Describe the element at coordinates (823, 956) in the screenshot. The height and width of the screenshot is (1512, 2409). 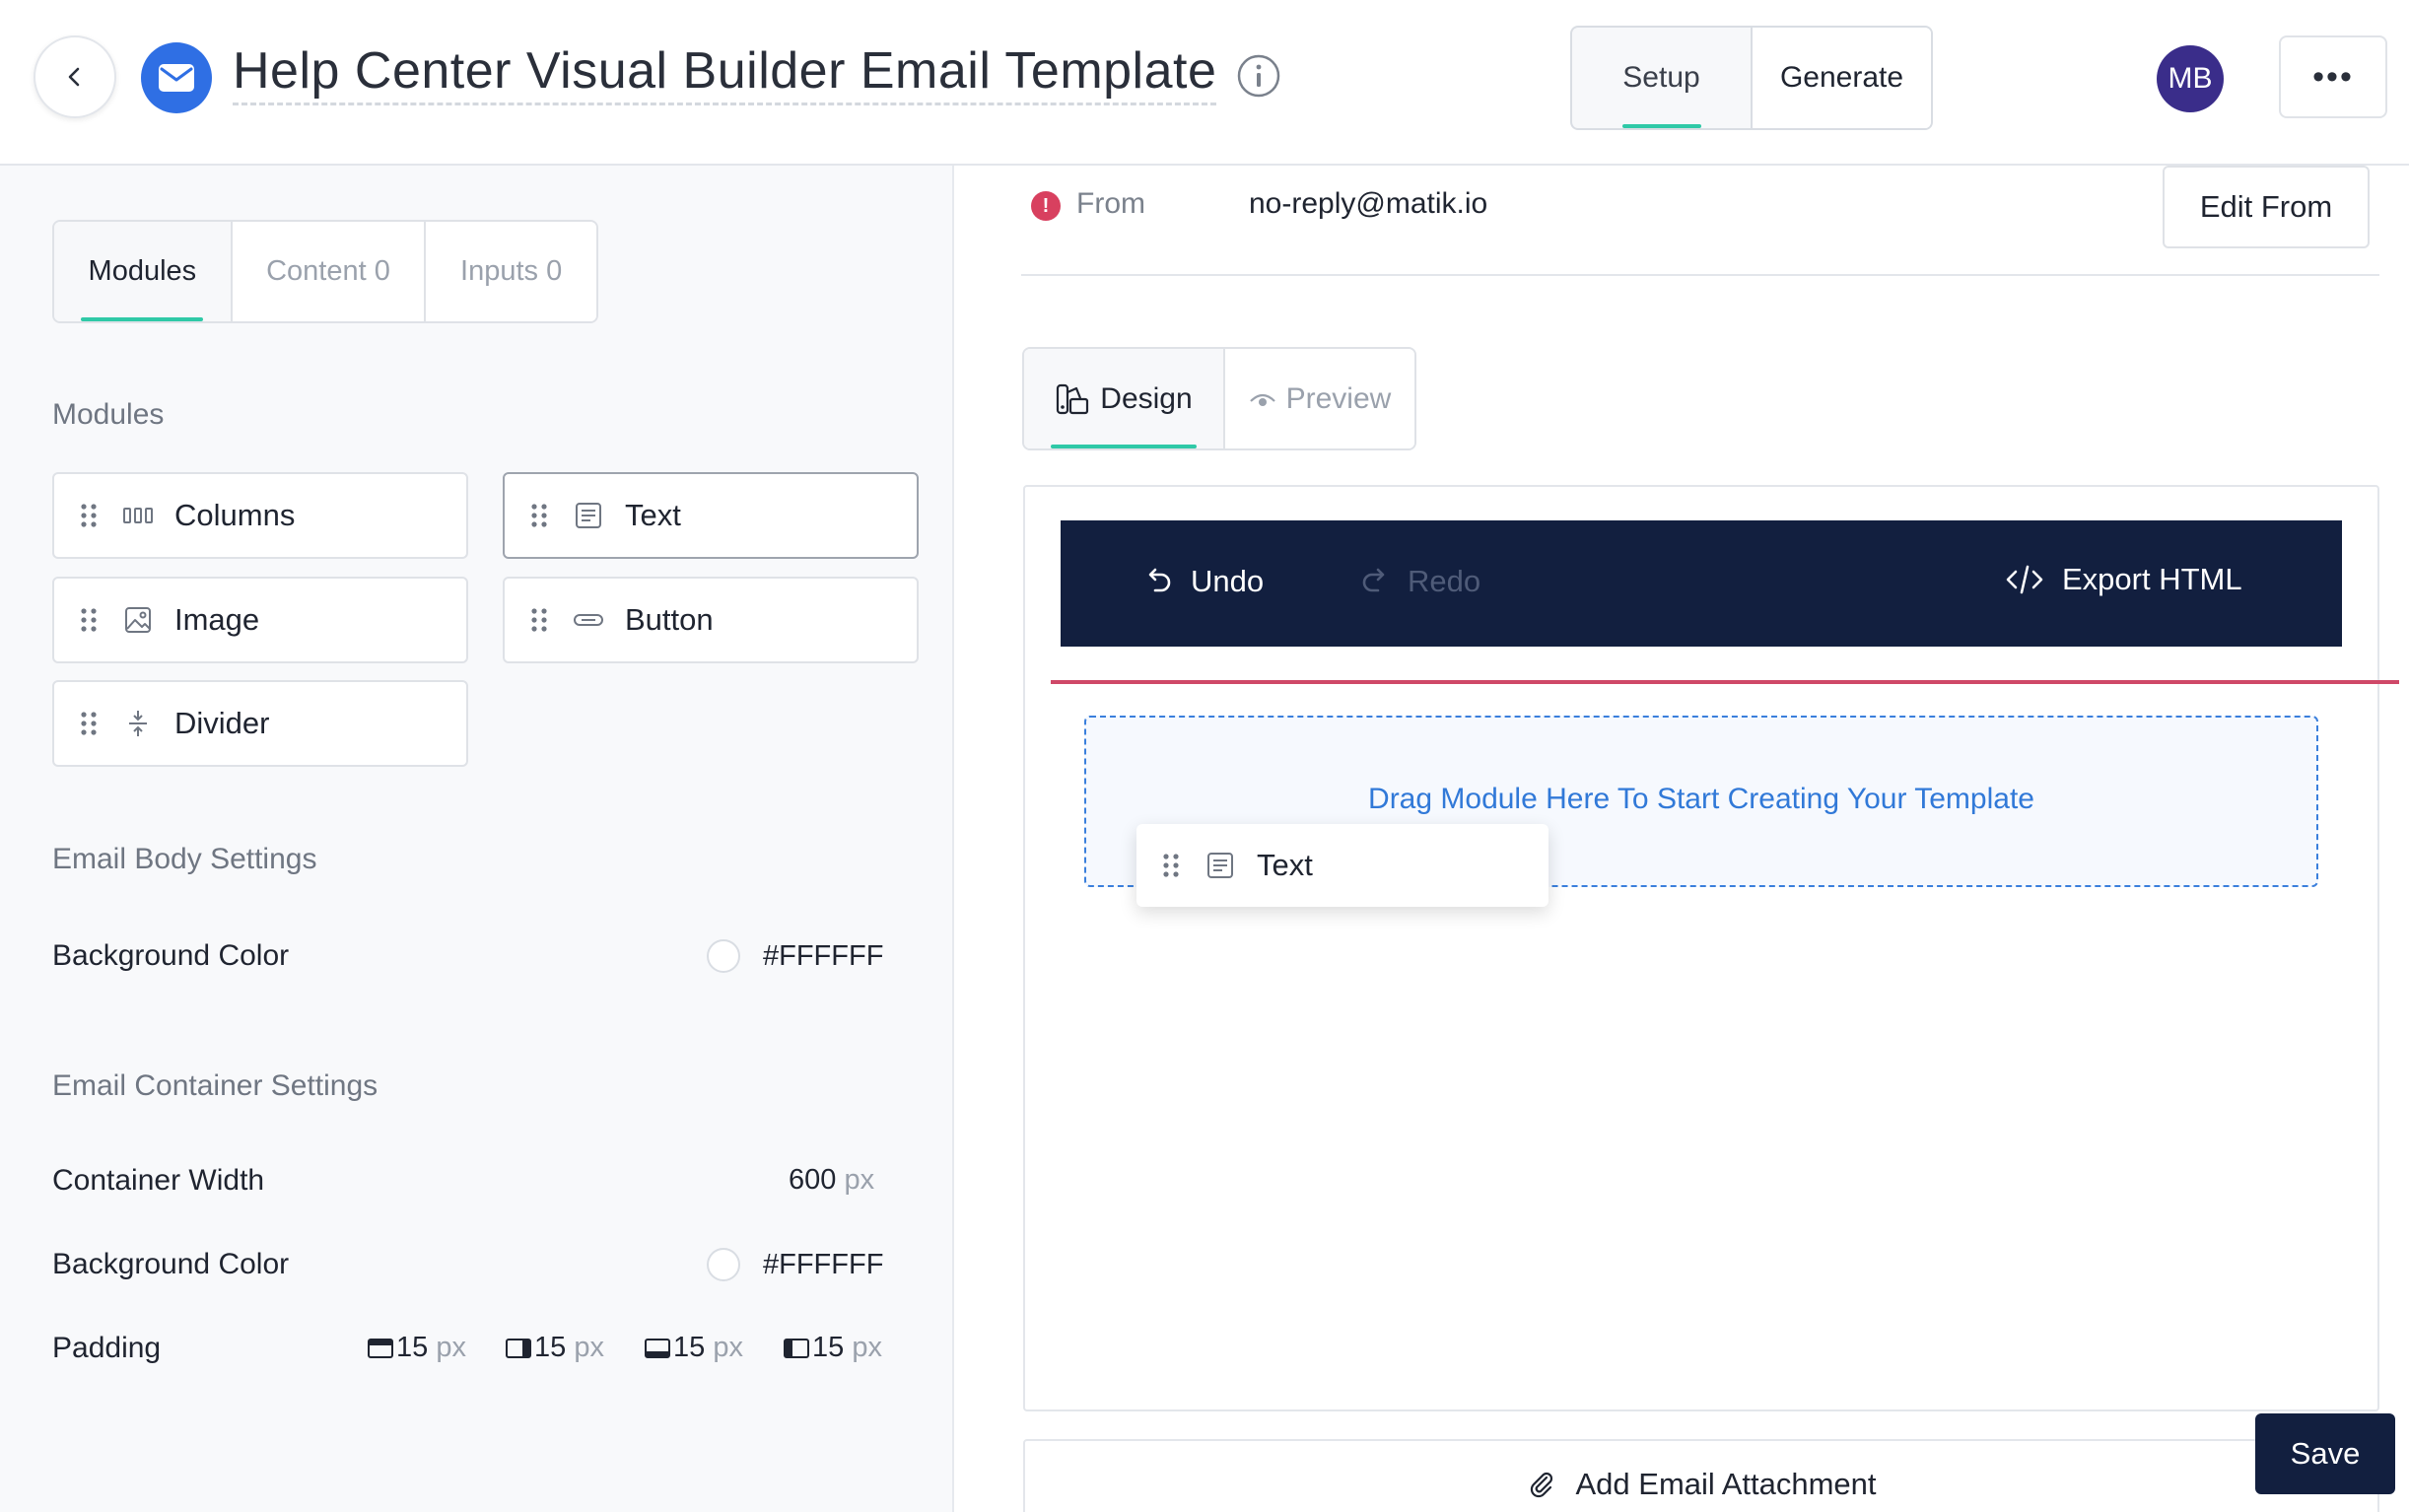
I see `body-background-value: #FFFFFF` at that location.